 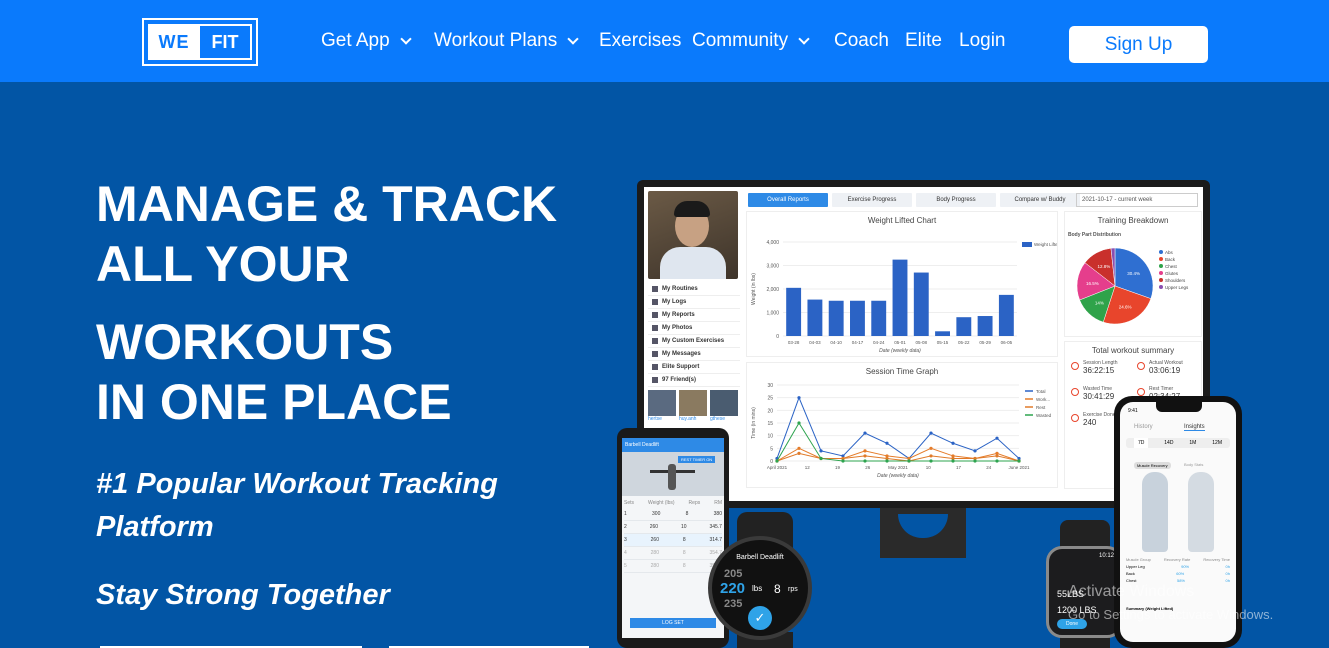 I want to click on log-set-button: LOG SET, so click(x=673, y=623).